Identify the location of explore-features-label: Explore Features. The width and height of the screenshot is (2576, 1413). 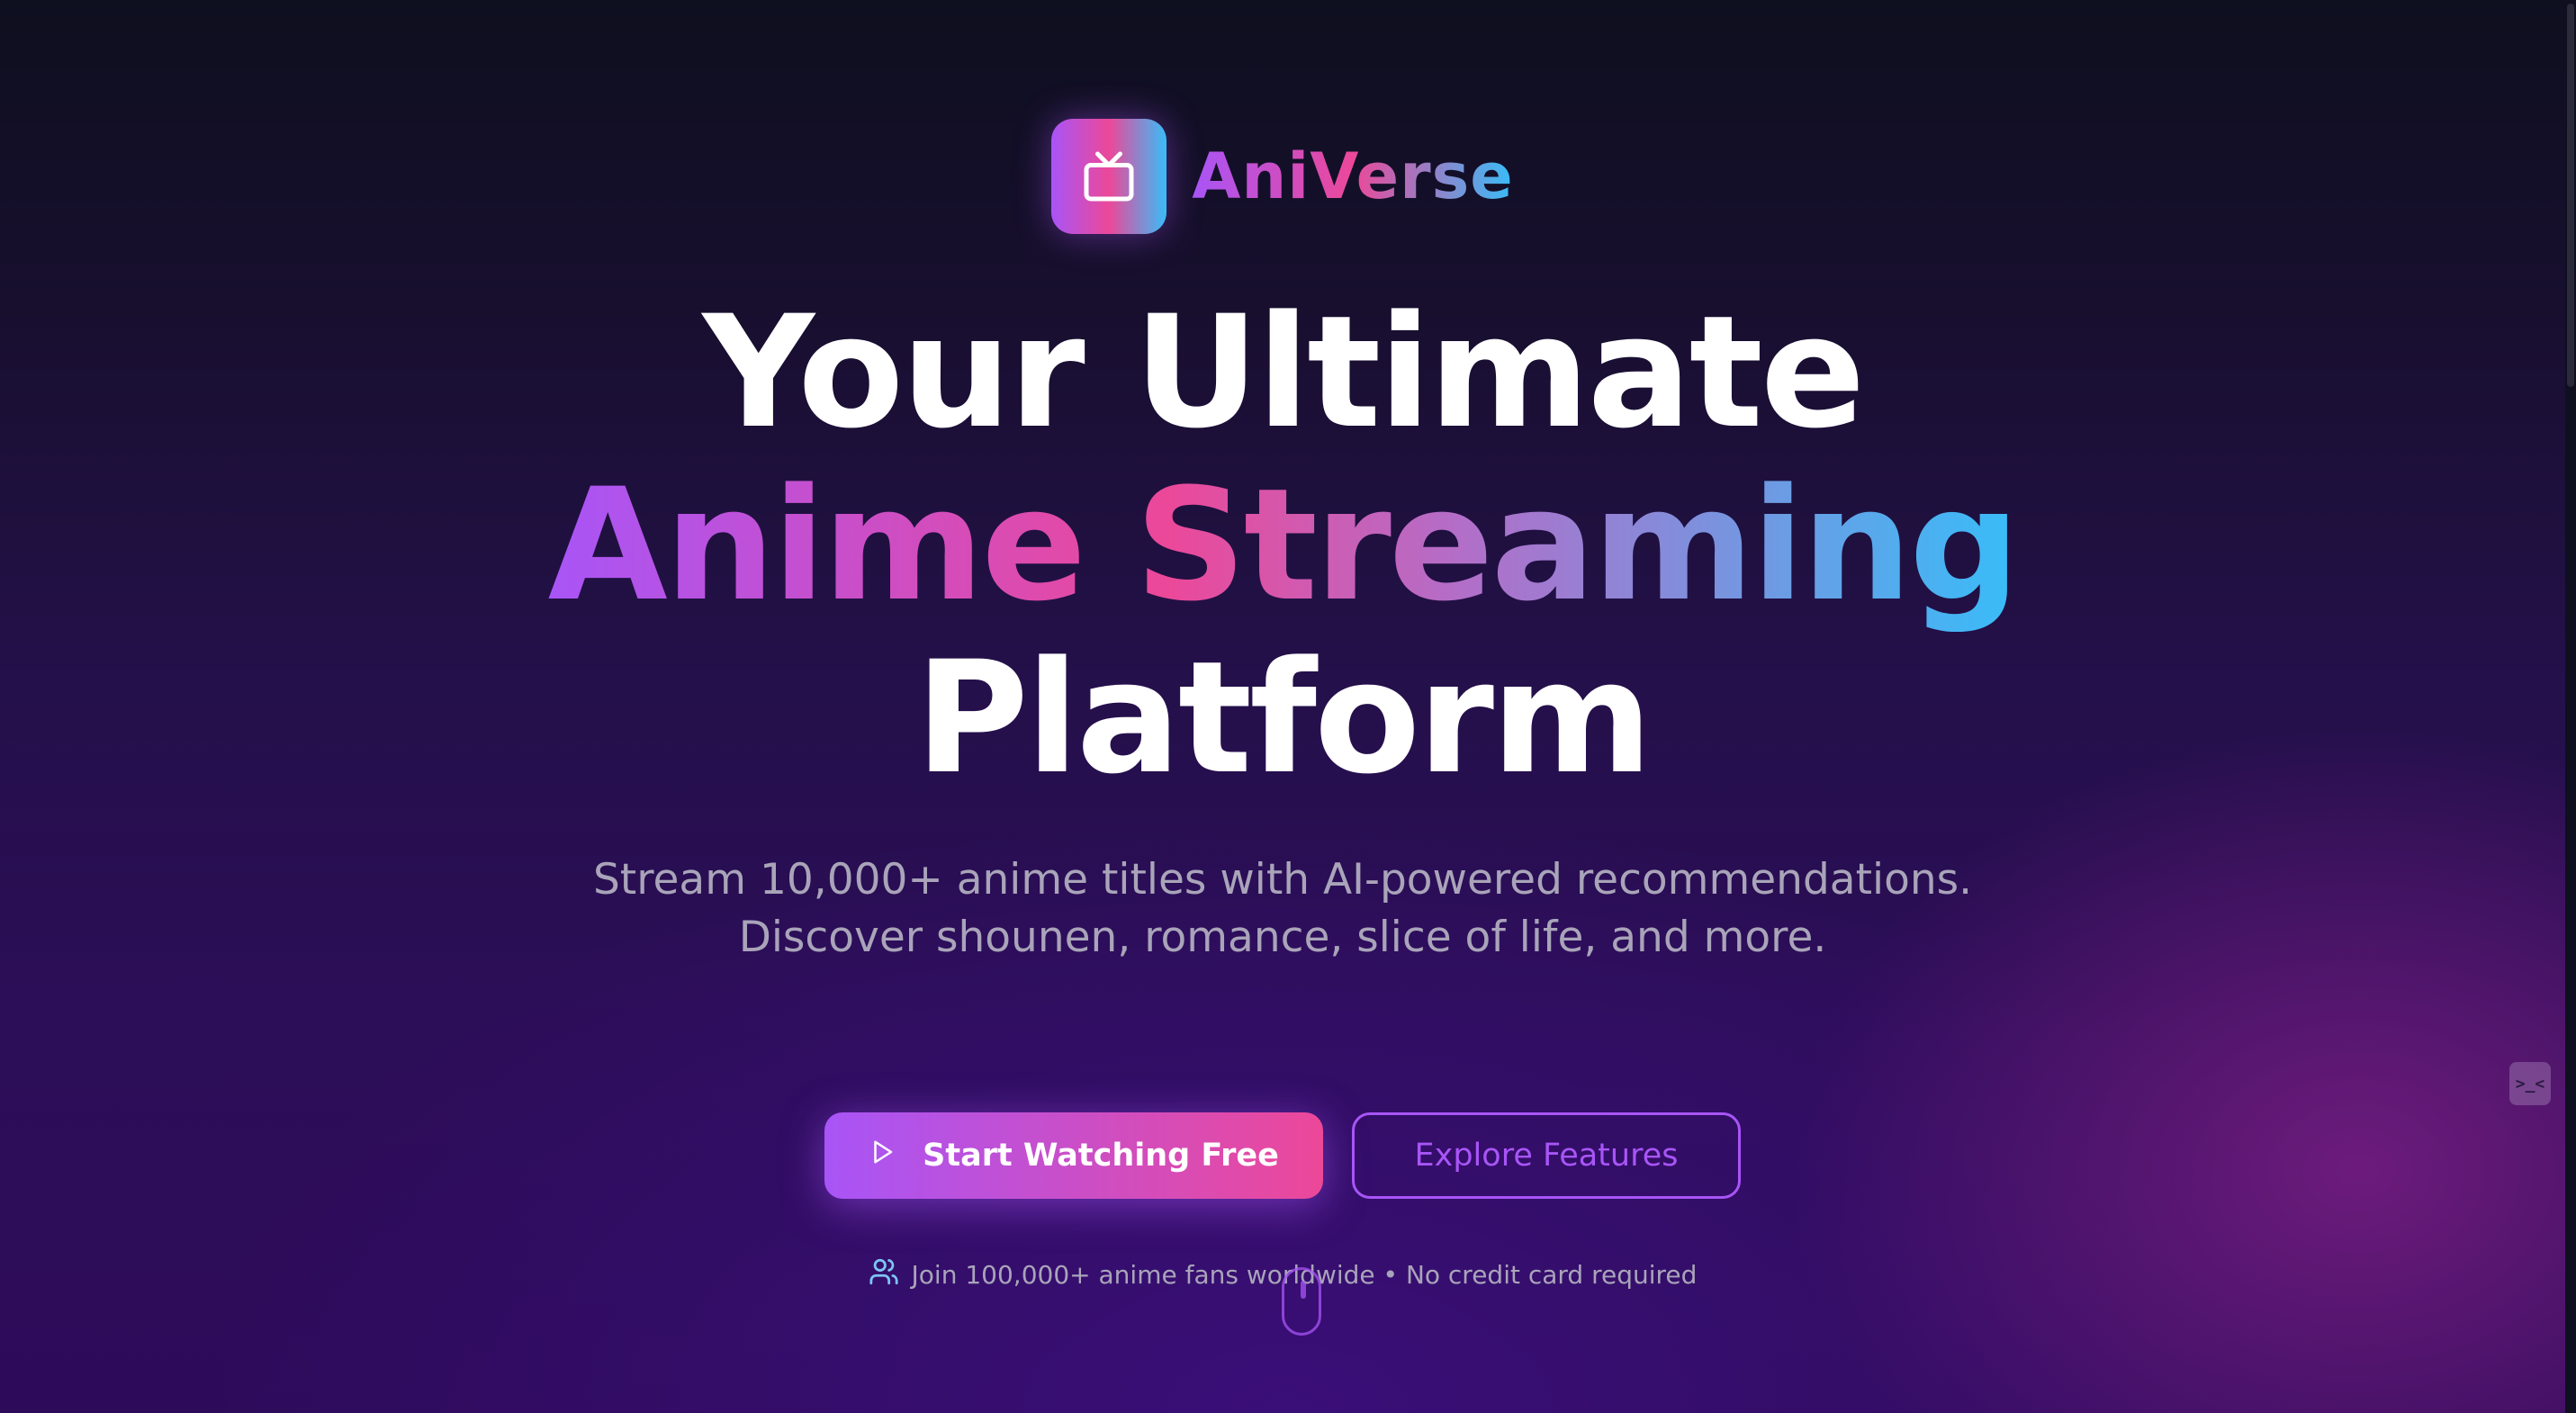
(1546, 1156).